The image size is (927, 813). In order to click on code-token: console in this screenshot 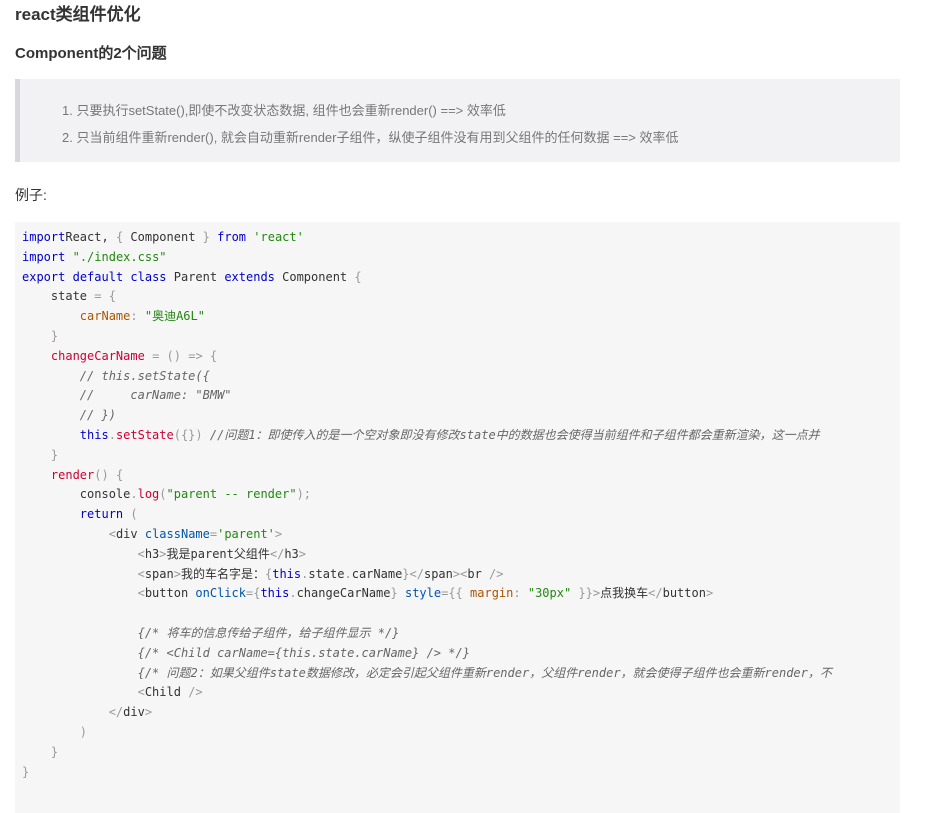, I will do `click(76, 494)`.